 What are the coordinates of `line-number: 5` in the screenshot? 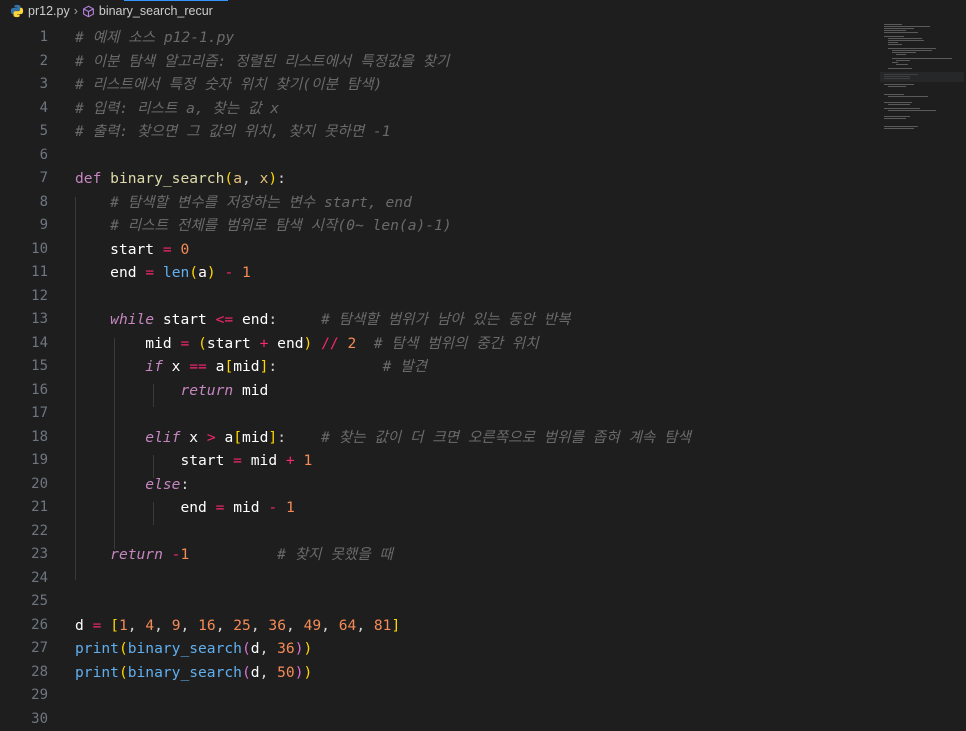 It's located at (24, 132).